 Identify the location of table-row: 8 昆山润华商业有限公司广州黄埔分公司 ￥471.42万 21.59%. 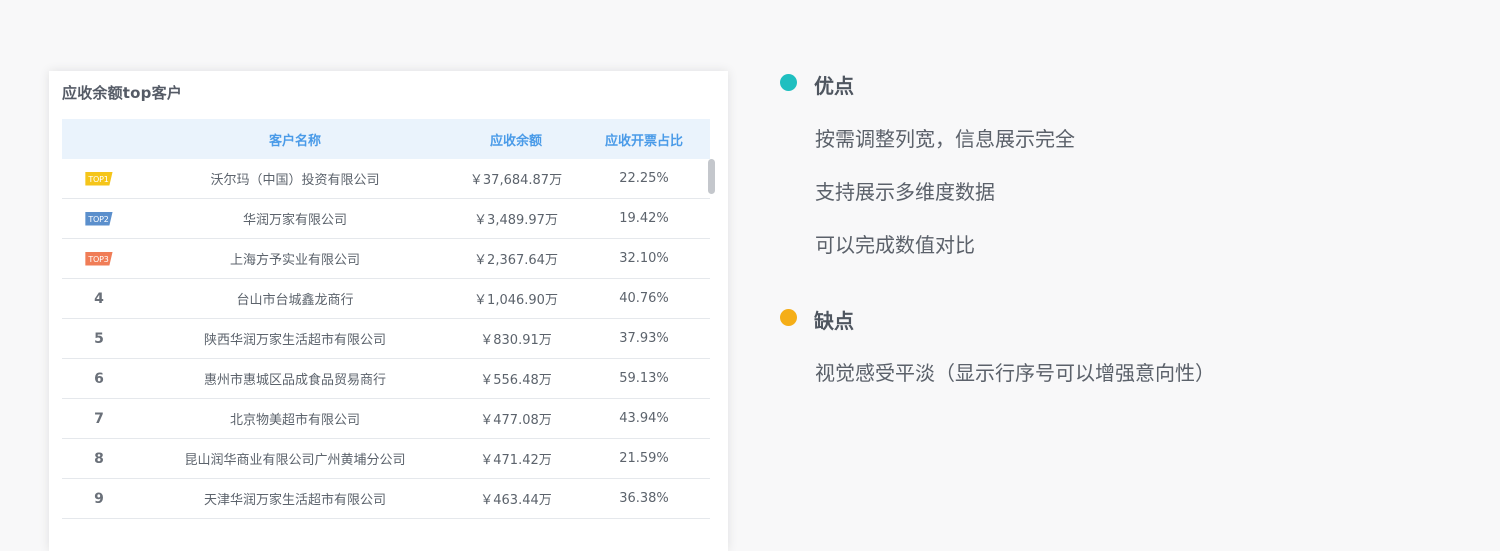
(386, 459).